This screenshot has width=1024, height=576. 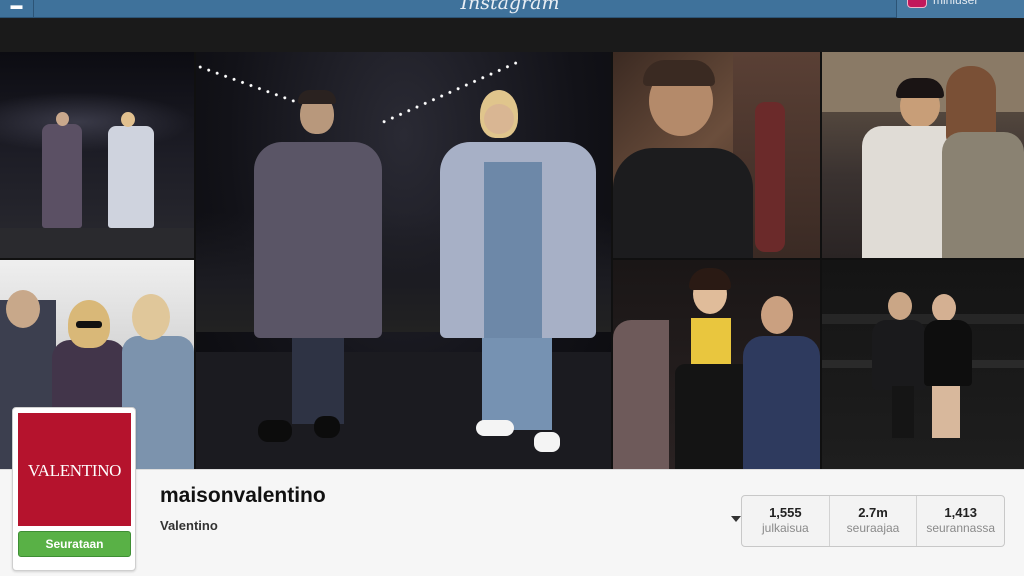 I want to click on photo-runway-two-models, so click(x=97, y=155).